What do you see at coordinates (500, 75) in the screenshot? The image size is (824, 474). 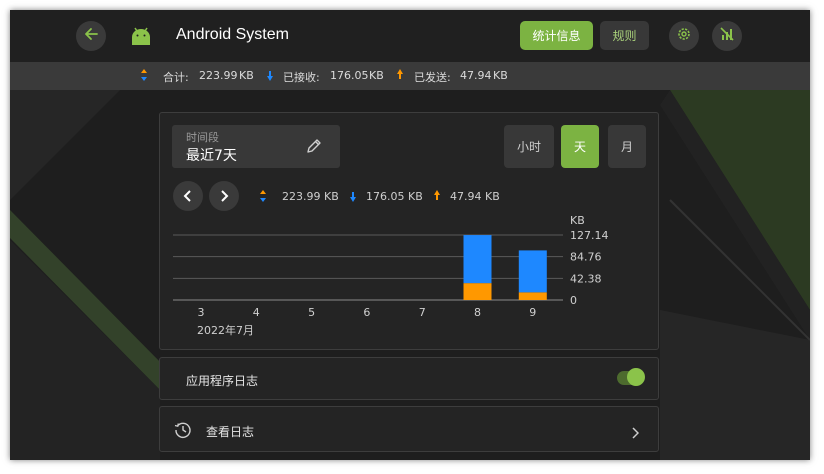 I see `sent-unit: KB` at bounding box center [500, 75].